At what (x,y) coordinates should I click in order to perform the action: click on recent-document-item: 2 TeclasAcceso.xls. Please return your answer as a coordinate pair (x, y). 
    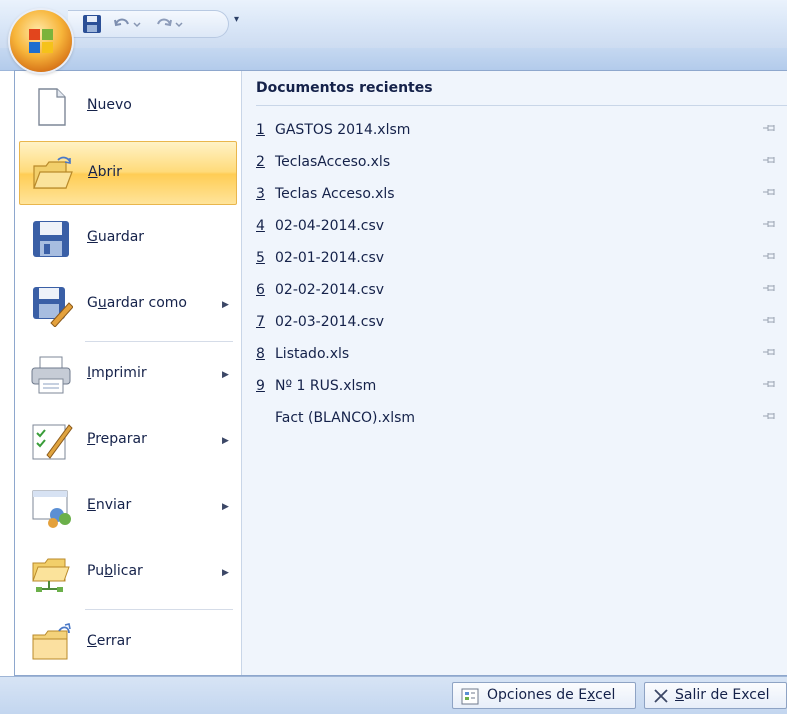
    Looking at the image, I should click on (521, 162).